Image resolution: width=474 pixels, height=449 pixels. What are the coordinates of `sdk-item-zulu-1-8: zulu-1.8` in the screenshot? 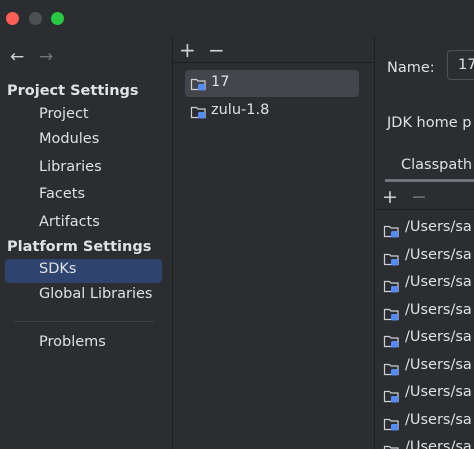 It's located at (272, 111).